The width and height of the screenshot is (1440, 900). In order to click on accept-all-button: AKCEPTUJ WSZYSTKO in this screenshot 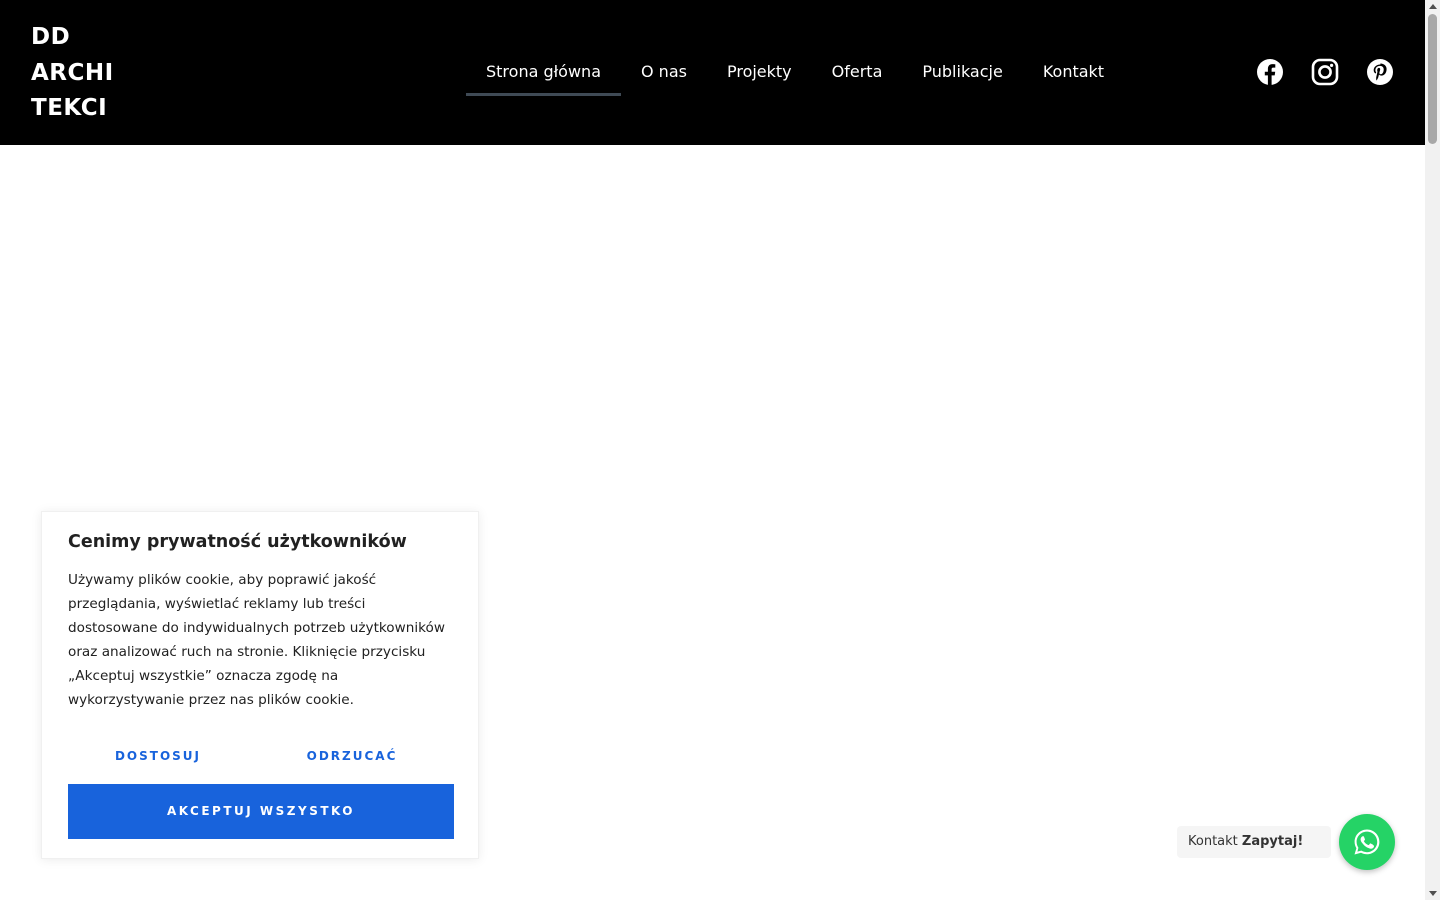, I will do `click(261, 811)`.